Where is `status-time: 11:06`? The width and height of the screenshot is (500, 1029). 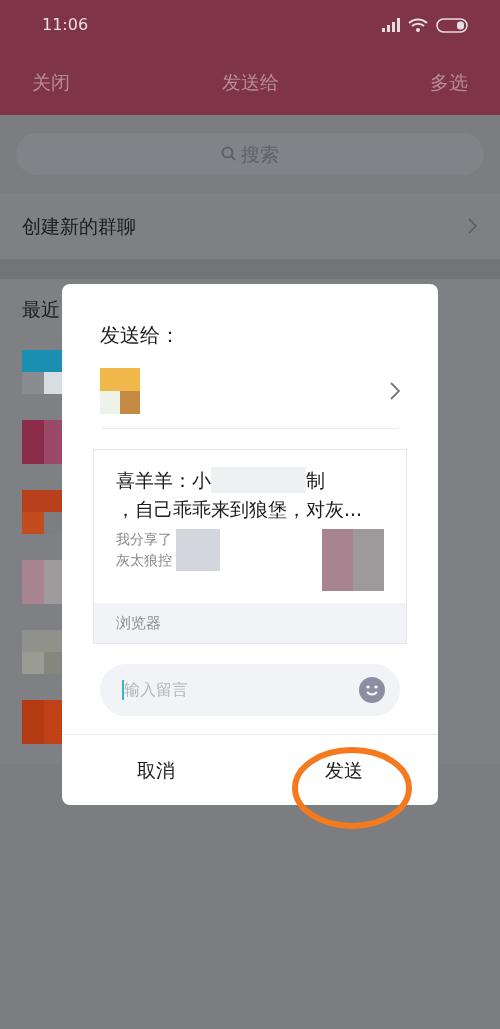
status-time: 11:06 is located at coordinates (65, 25).